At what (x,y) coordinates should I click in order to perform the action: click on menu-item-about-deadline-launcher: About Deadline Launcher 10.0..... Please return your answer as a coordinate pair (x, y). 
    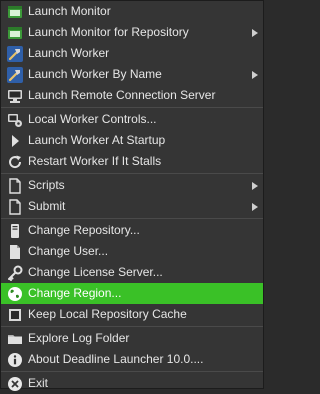
    Looking at the image, I should click on (132, 359).